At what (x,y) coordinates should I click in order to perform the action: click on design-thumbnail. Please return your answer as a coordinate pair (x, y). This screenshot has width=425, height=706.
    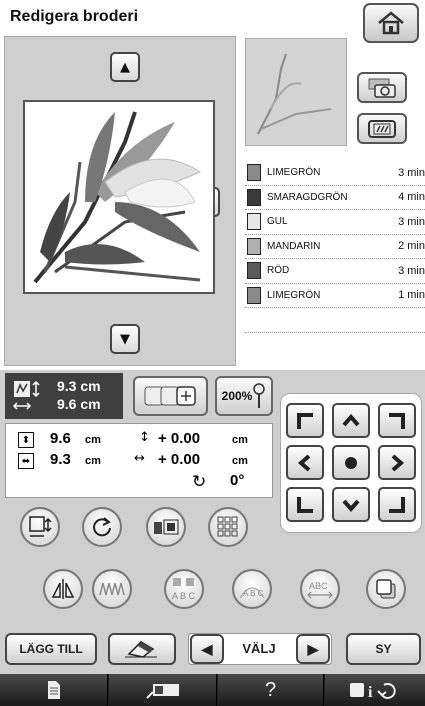
    Looking at the image, I should click on (296, 92).